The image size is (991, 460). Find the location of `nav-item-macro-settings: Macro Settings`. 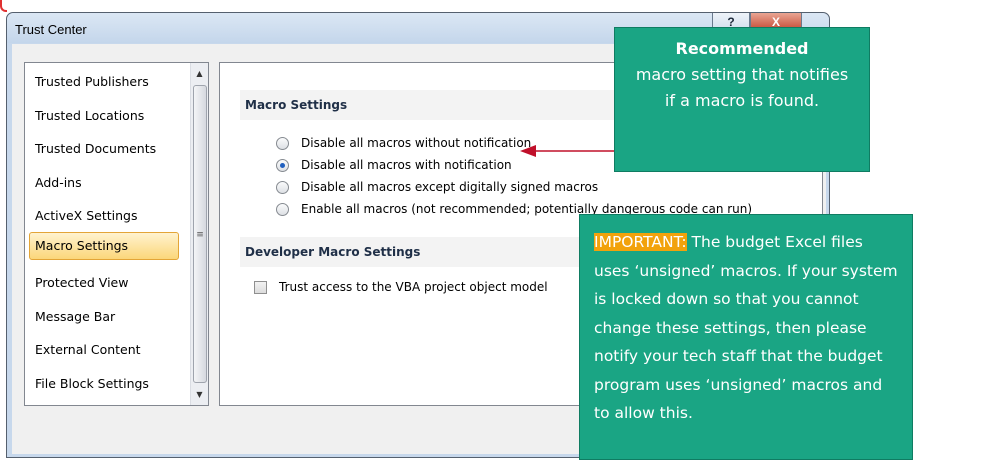

nav-item-macro-settings: Macro Settings is located at coordinates (104, 246).